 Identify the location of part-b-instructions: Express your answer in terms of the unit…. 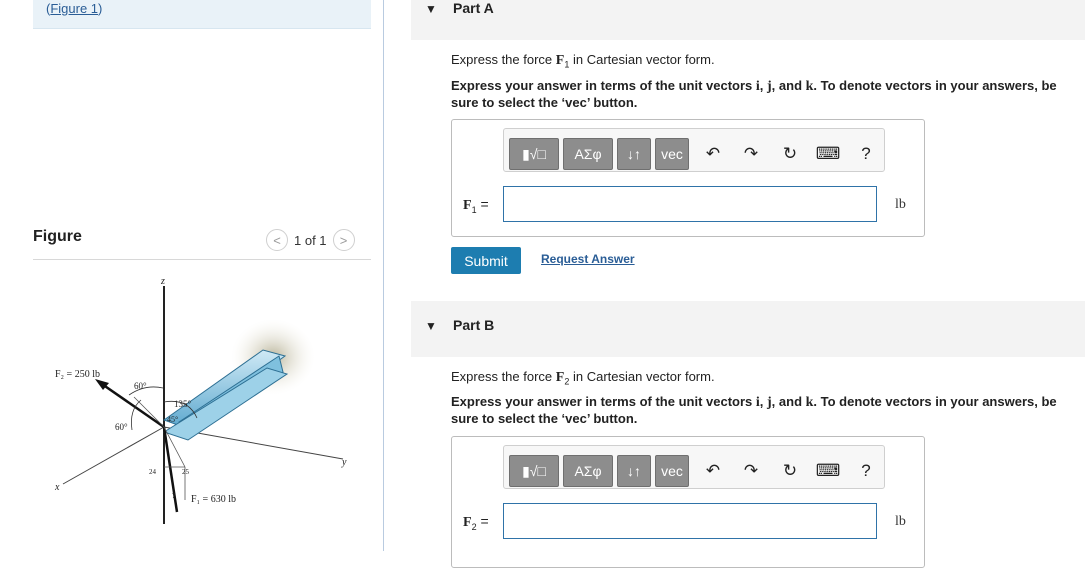
(754, 410).